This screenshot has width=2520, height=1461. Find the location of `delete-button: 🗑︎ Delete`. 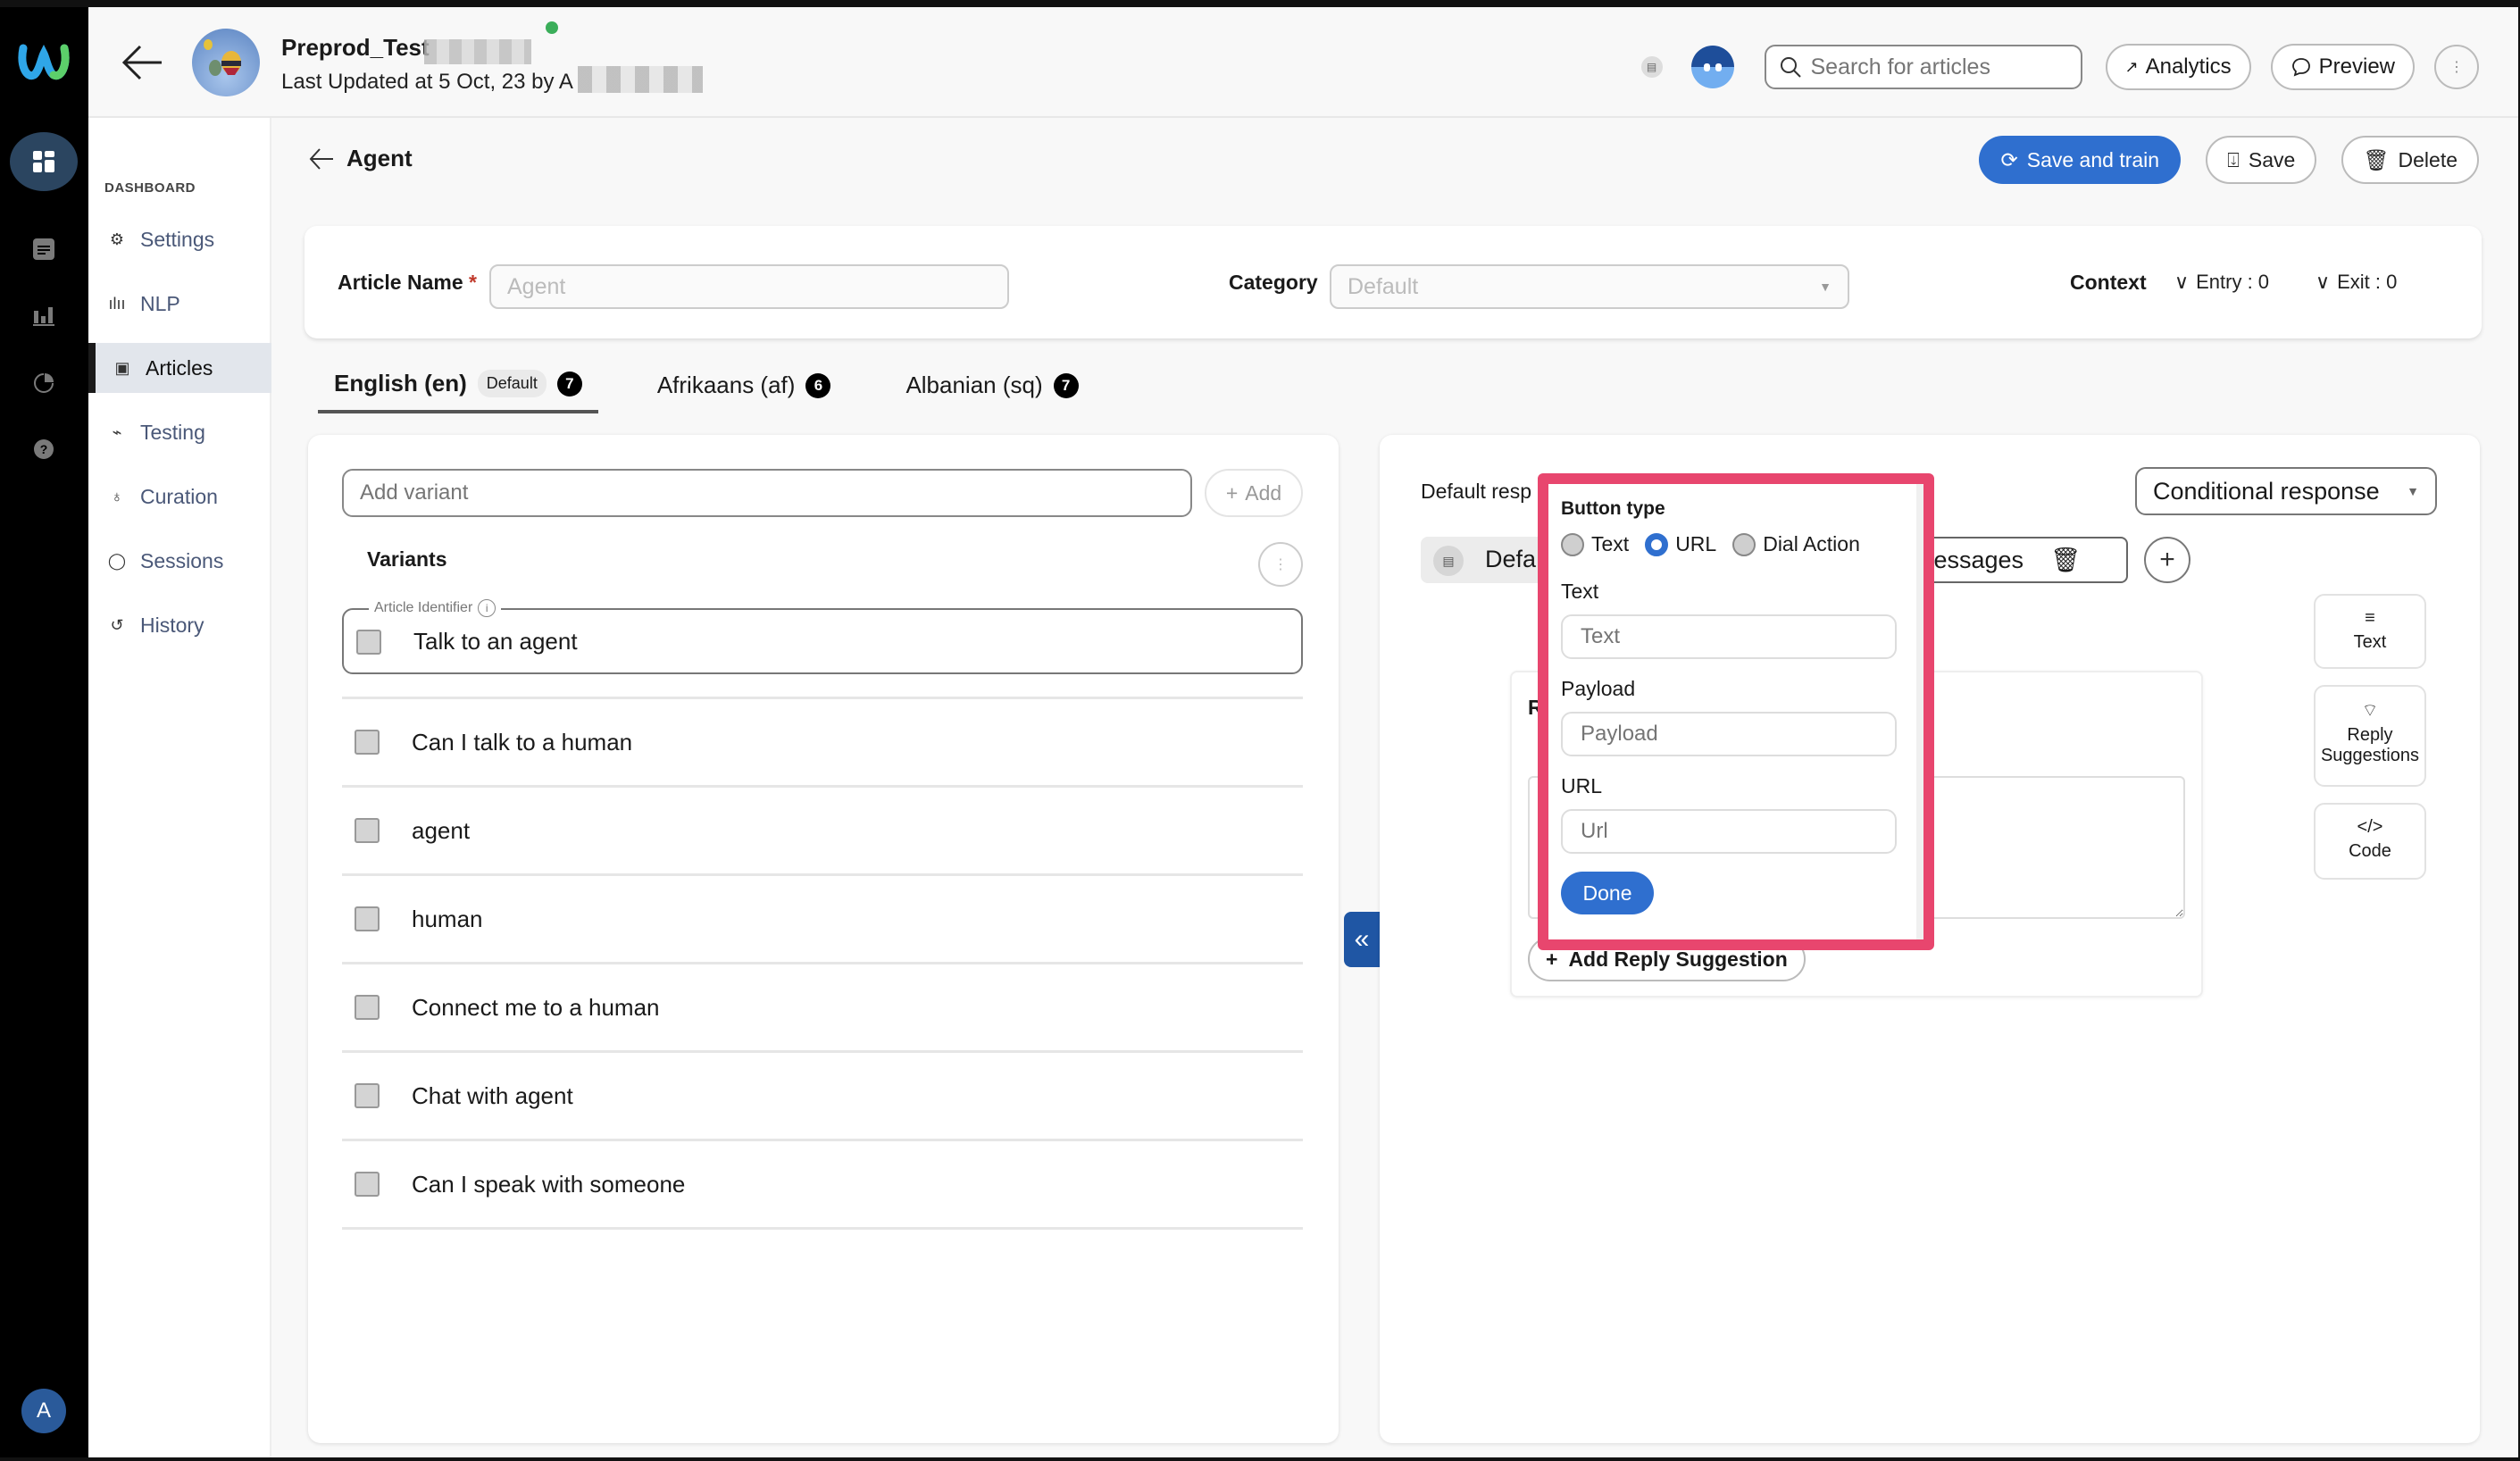

delete-button: 🗑︎ Delete is located at coordinates (2410, 160).